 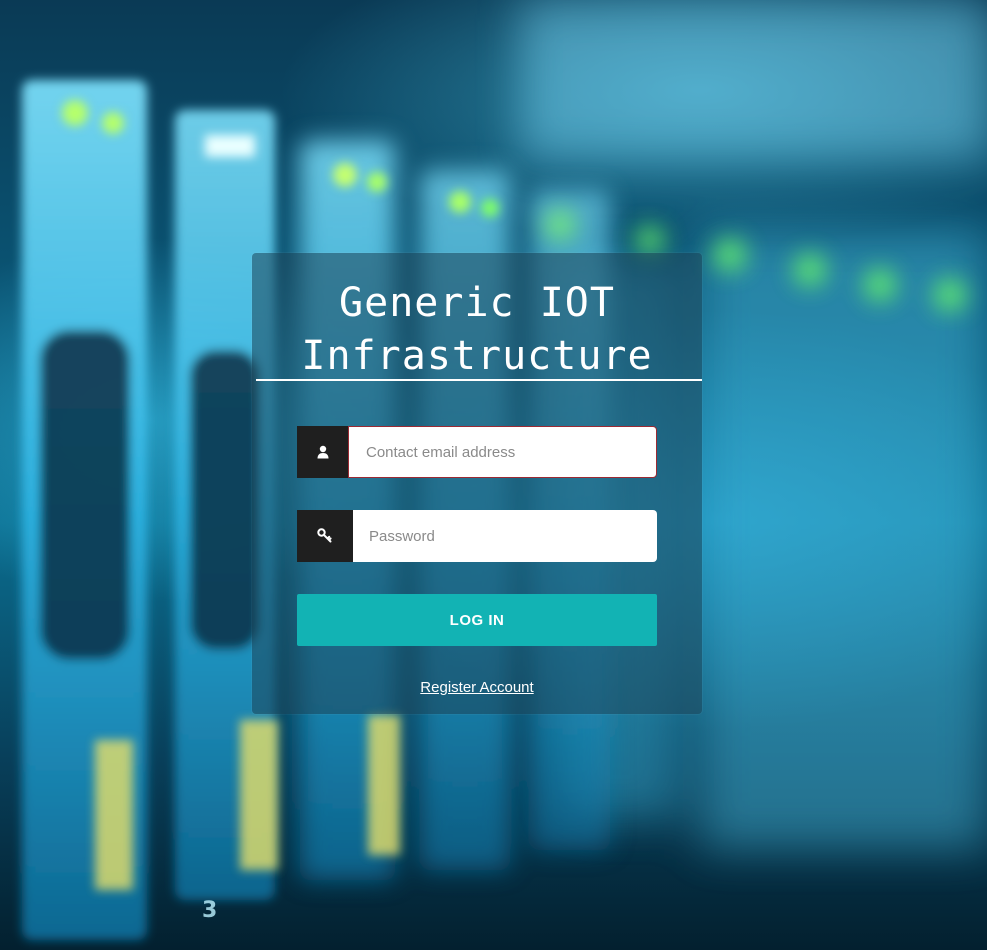 I want to click on key-icon, so click(x=325, y=536).